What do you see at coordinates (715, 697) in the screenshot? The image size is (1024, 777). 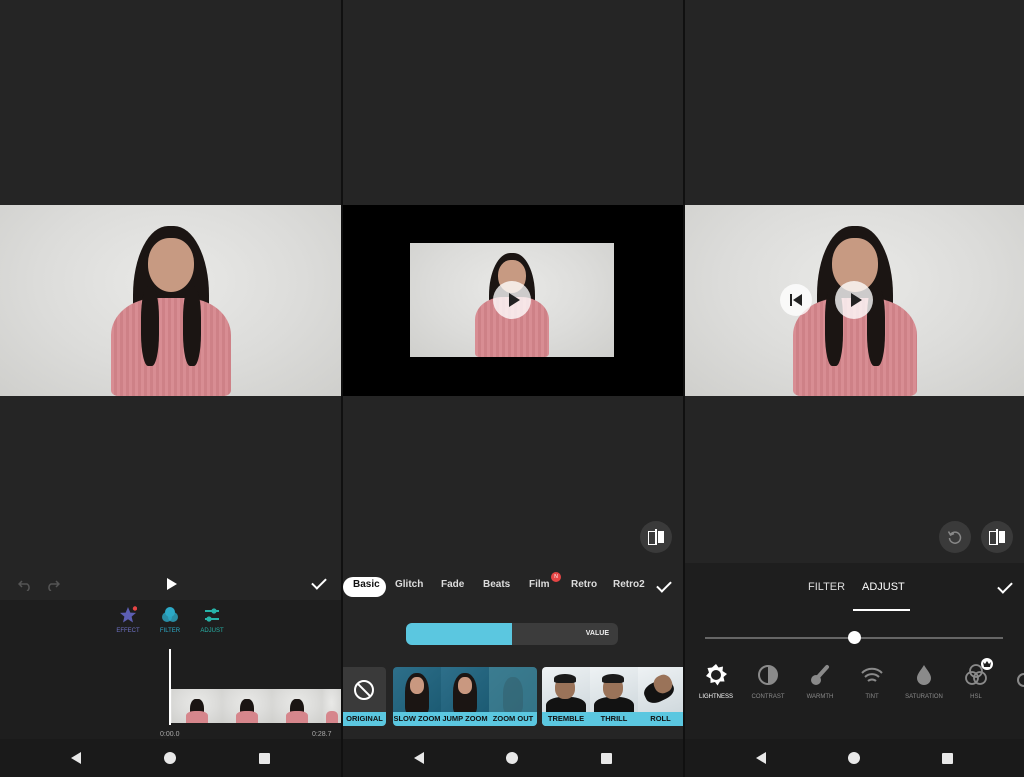 I see `adjust-lightness-label: LIGHTNESS` at bounding box center [715, 697].